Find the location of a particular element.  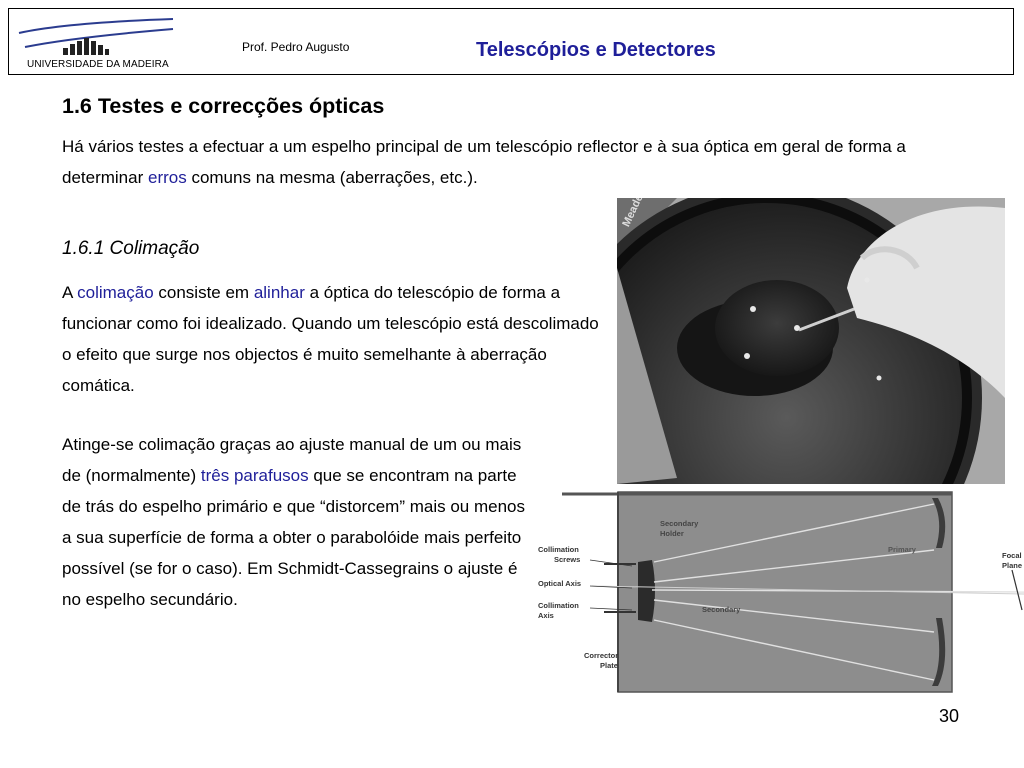

collimation-photo: Meade is located at coordinates (811, 341).